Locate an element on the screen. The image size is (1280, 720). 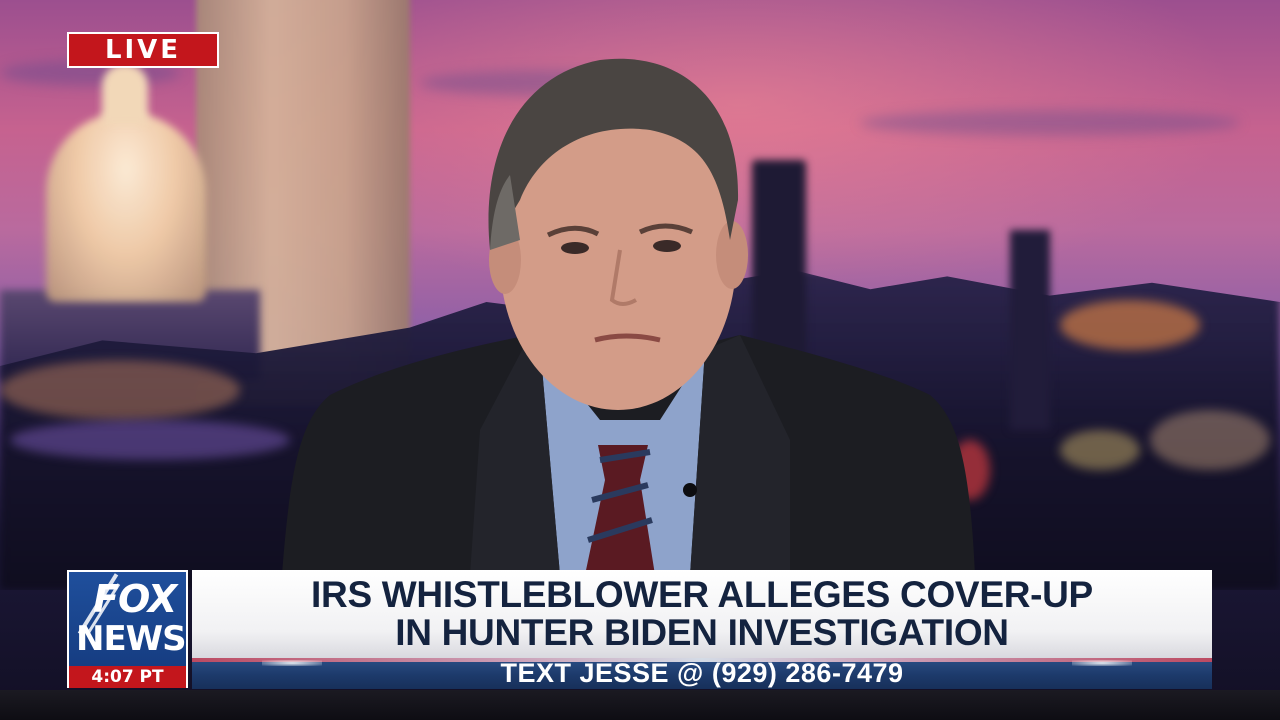
fox-news-logo: FOX NEWS 4:07 PT is located at coordinates (127, 629).